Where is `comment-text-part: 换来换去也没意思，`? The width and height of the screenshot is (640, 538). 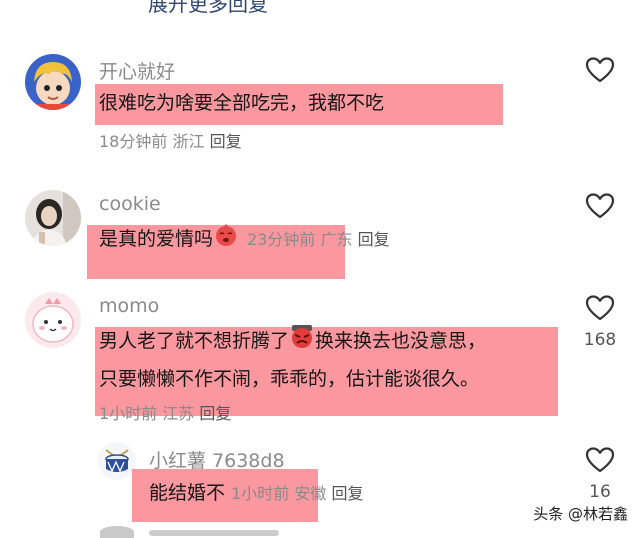 comment-text-part: 换来换去也没意思， is located at coordinates (401, 341).